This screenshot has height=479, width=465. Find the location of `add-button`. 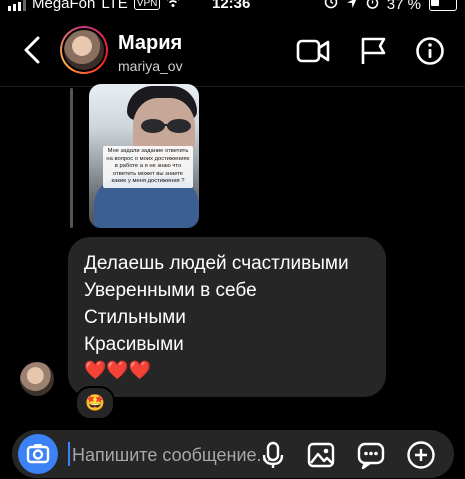

add-button is located at coordinates (421, 455).